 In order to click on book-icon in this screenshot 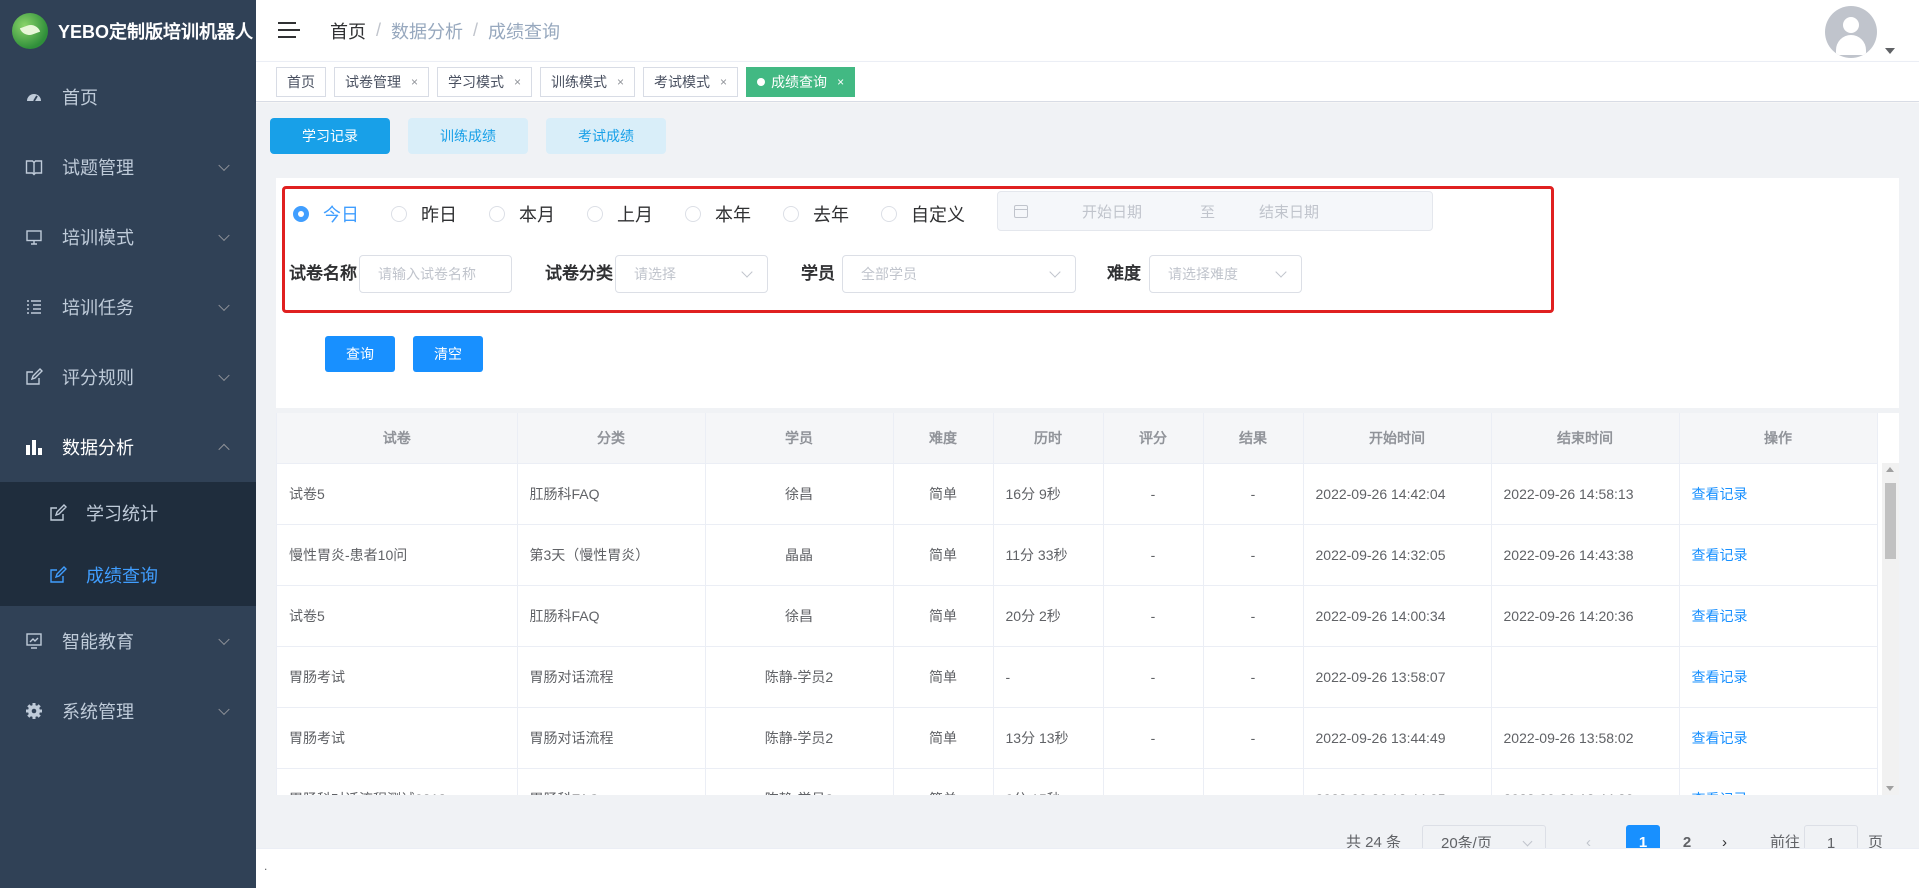, I will do `click(34, 167)`.